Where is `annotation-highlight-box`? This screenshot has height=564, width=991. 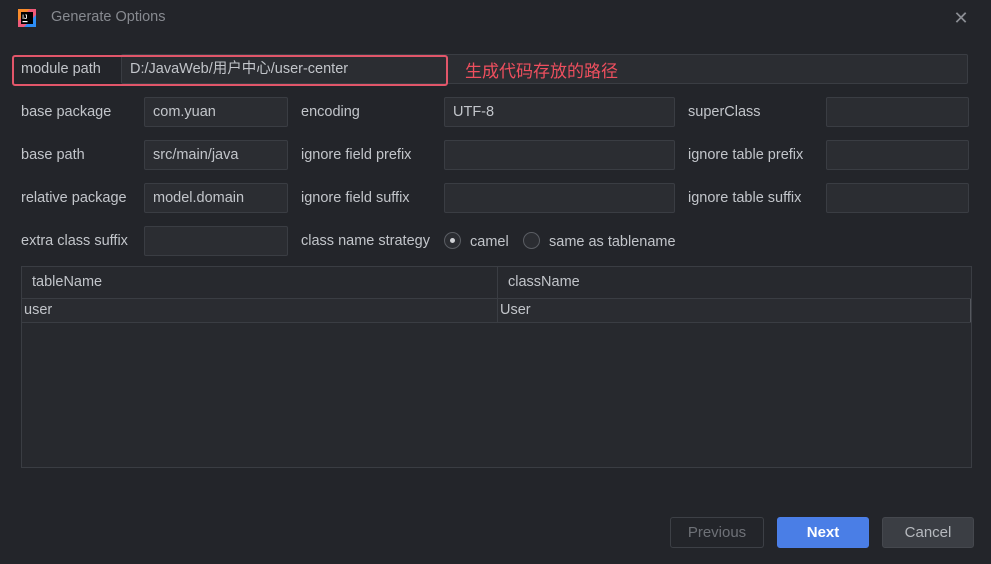 annotation-highlight-box is located at coordinates (230, 70).